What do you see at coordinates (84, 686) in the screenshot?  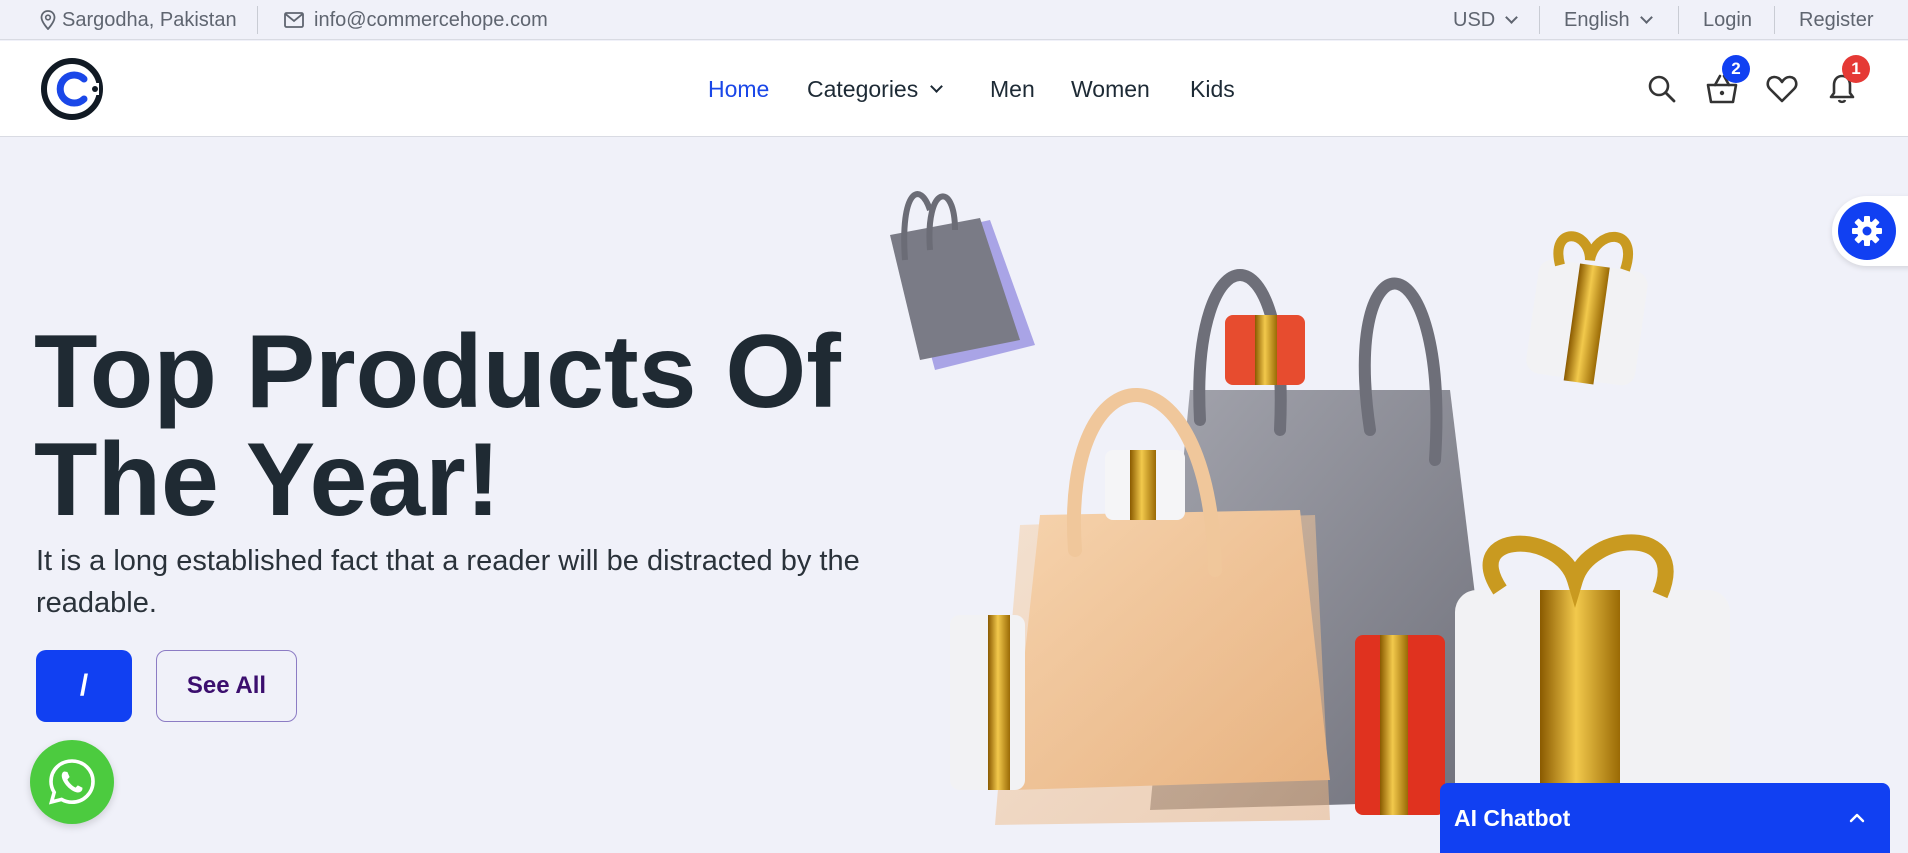 I see `hero-primary-button: /` at bounding box center [84, 686].